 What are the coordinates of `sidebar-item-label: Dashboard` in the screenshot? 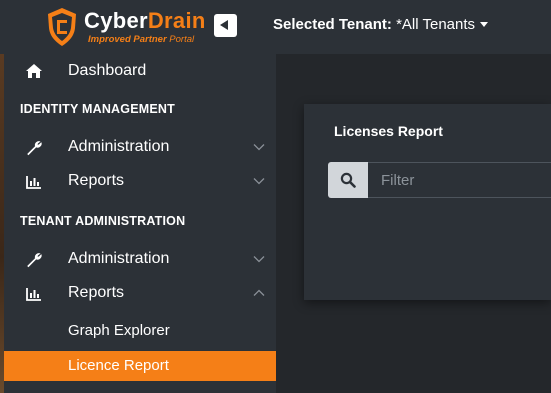 It's located at (107, 70).